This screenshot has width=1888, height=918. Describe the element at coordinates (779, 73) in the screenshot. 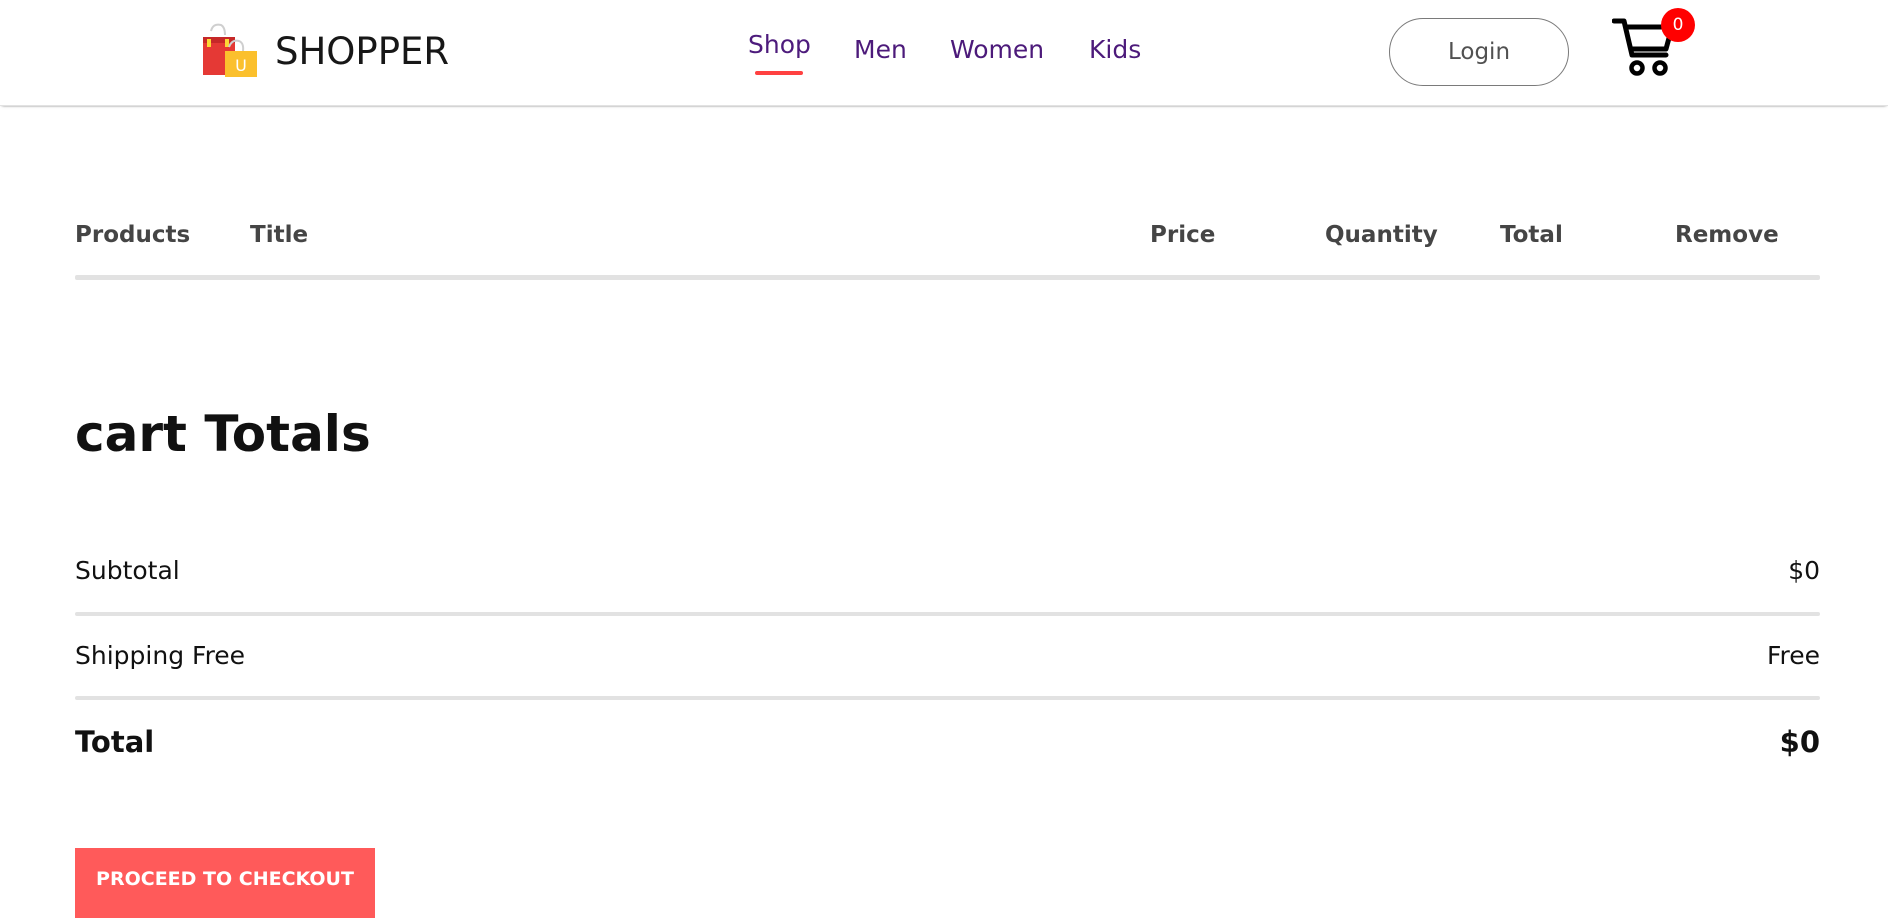

I see `active-menu-underline` at that location.